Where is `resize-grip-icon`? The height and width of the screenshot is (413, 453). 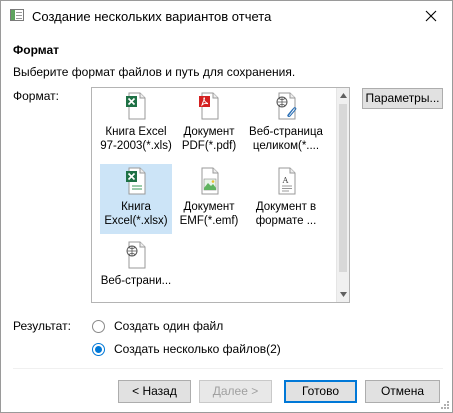 resize-grip-icon is located at coordinates (445, 405).